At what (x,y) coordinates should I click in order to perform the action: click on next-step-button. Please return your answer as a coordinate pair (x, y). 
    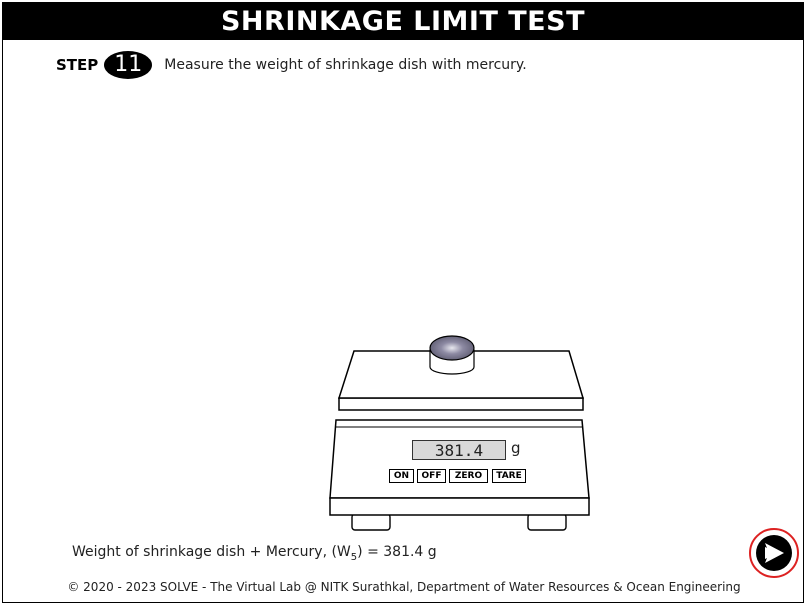
    Looking at the image, I should click on (774, 553).